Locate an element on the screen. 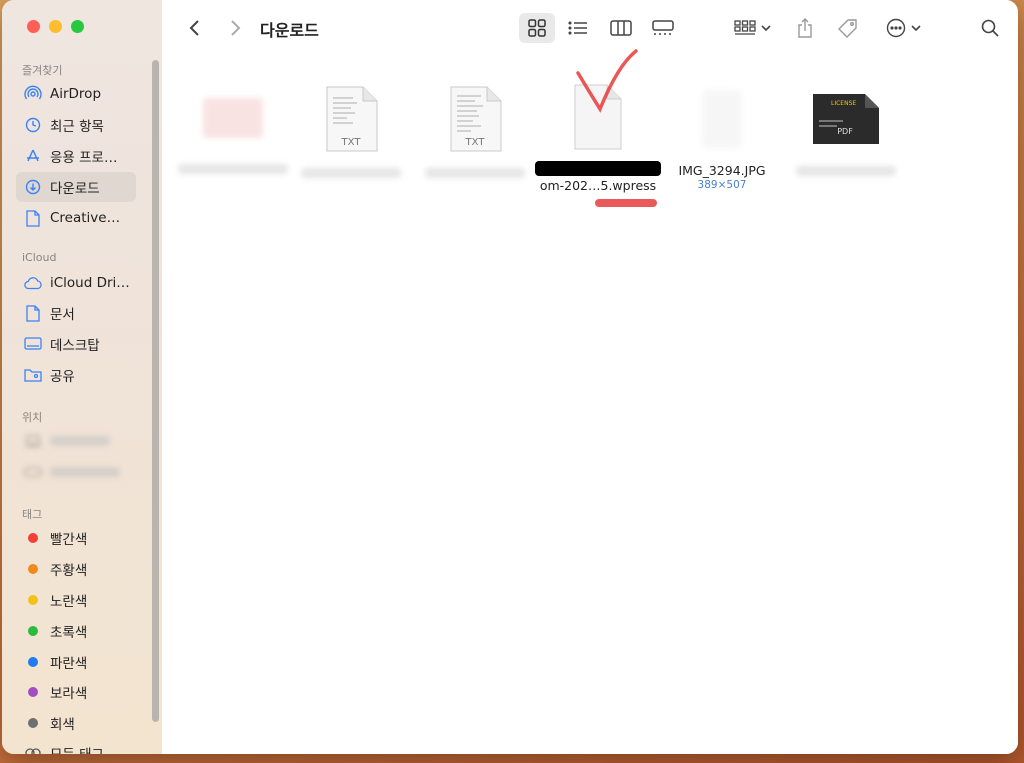 The image size is (1024, 763). sidebar-item-recents: 최근 항목 is located at coordinates (76, 125).